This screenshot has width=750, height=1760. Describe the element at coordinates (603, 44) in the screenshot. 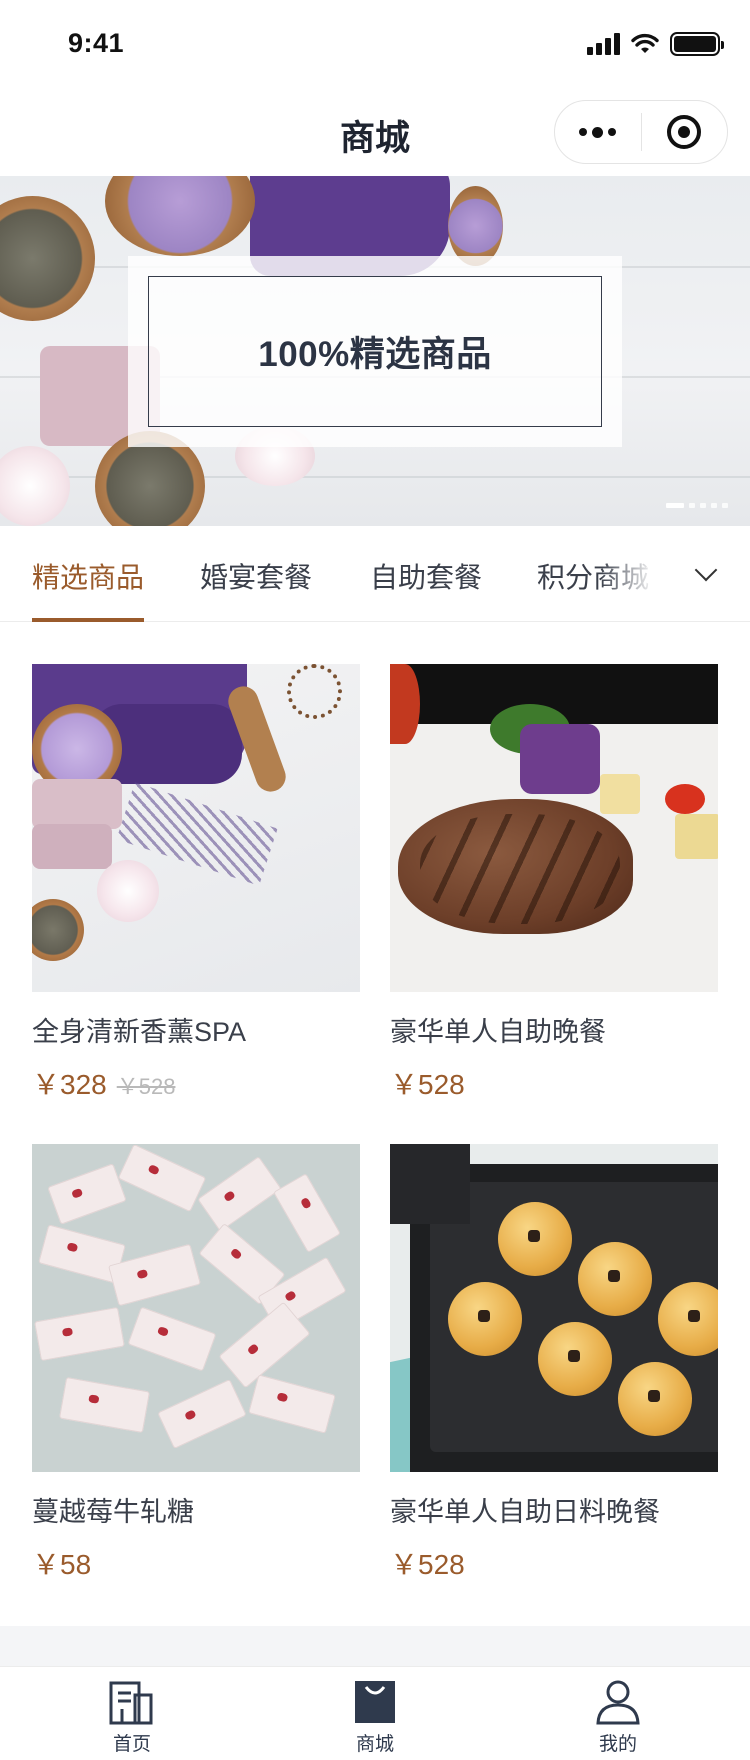

I see `signal-icon` at that location.